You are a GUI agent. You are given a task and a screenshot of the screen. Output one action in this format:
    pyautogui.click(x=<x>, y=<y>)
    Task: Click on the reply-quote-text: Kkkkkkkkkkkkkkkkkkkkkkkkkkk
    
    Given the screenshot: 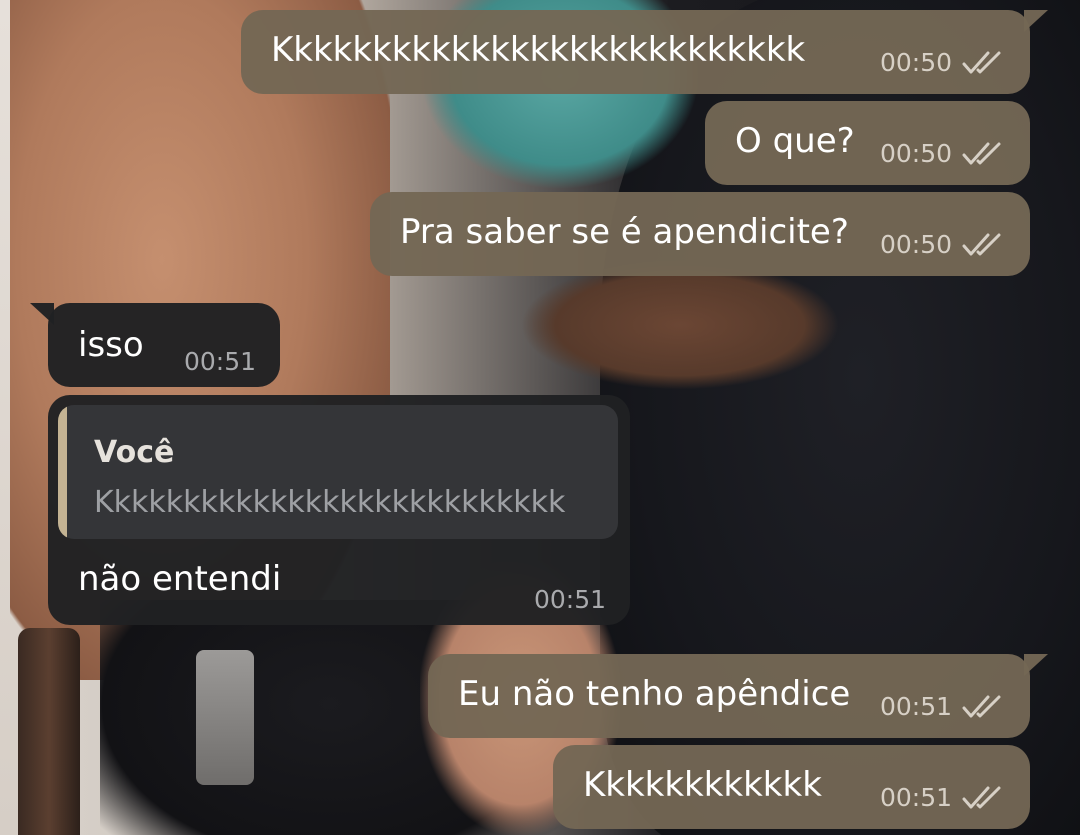 What is the action you would take?
    pyautogui.click(x=330, y=502)
    